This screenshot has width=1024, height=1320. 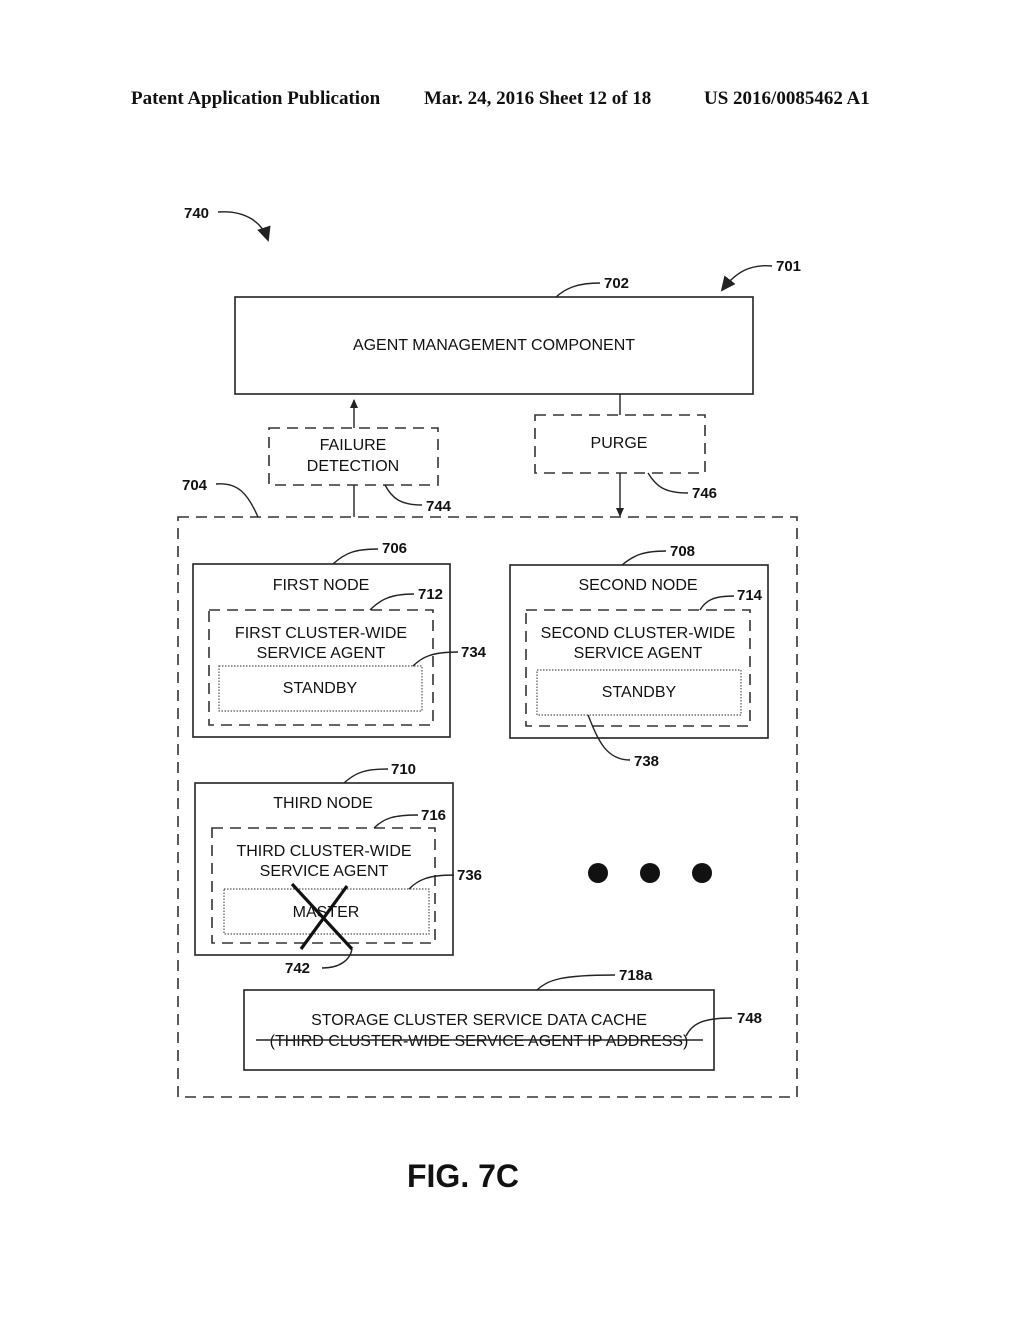 What do you see at coordinates (788, 266) in the screenshot?
I see `ref-701: 701` at bounding box center [788, 266].